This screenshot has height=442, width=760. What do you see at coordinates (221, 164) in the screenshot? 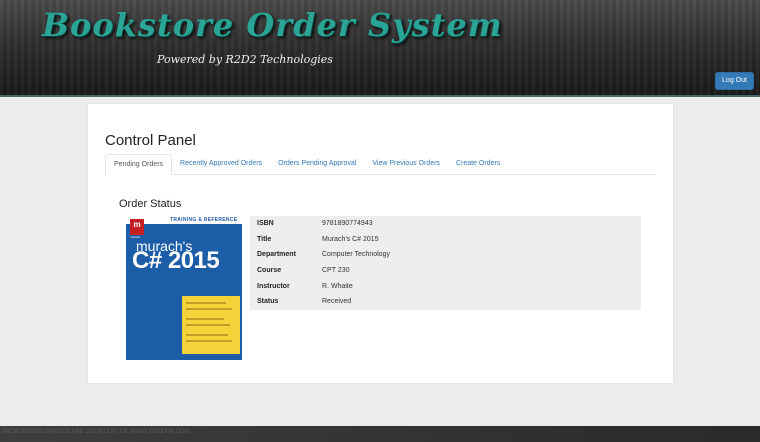
I see `tab-recently-approved-orders: Recently Approved Orders` at bounding box center [221, 164].